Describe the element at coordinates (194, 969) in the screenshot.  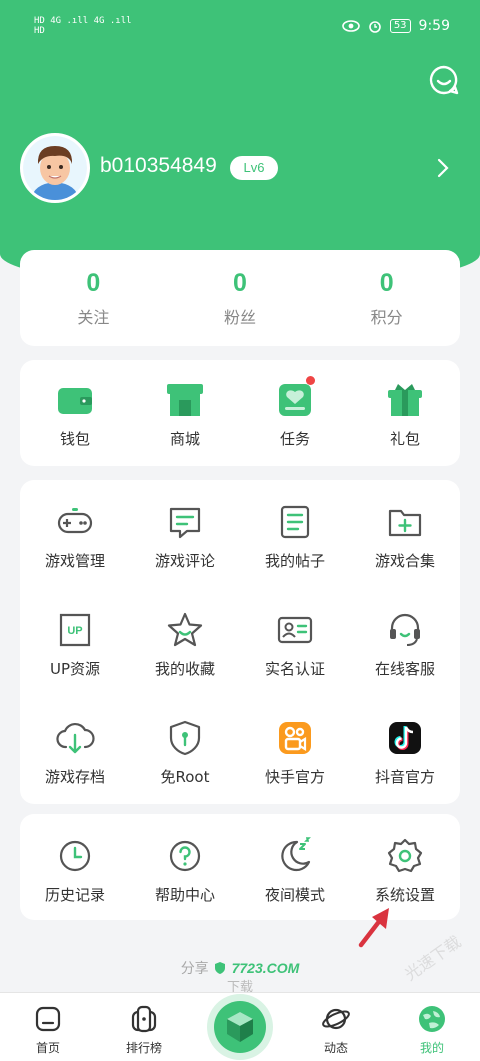
I see `share-prefix: 分享` at that location.